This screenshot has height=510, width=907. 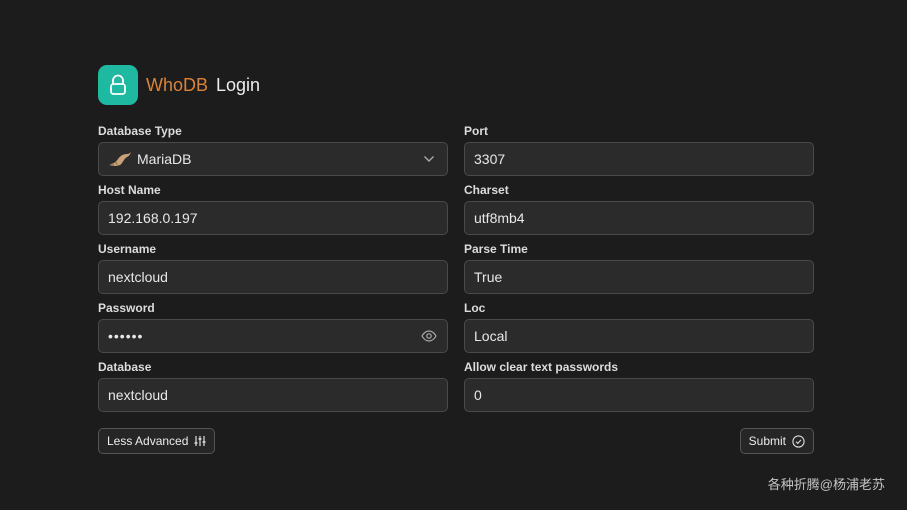 I want to click on header: WhoDB Login, so click(x=179, y=85).